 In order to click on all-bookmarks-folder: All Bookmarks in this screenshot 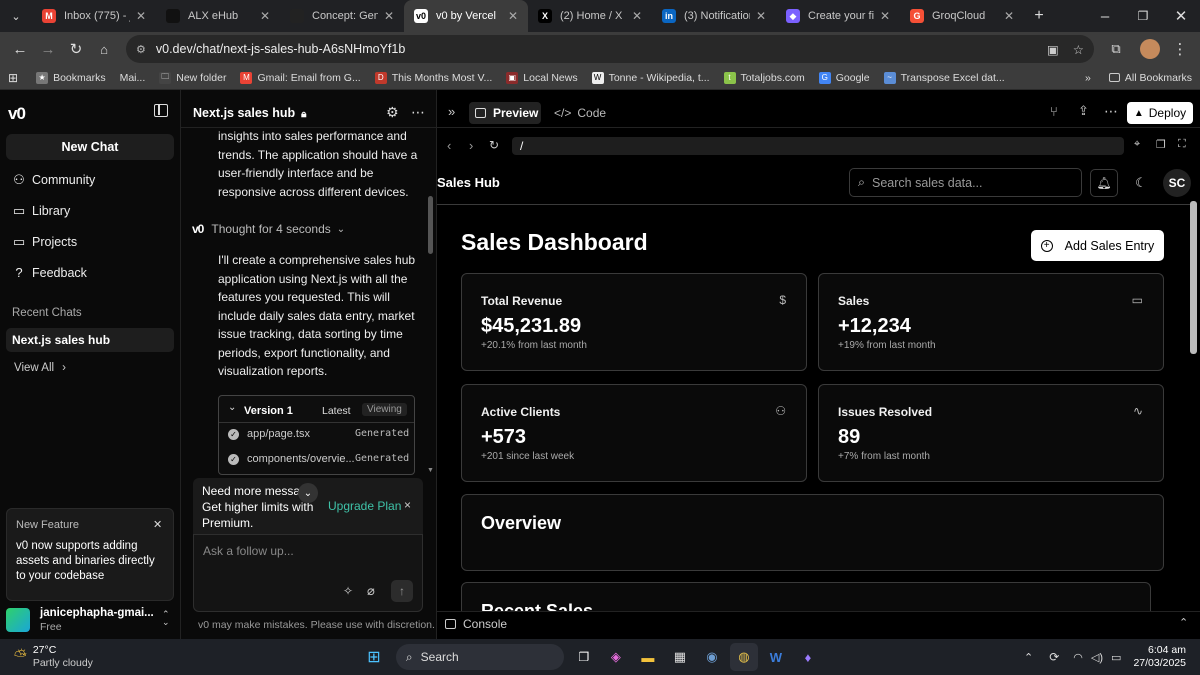, I will do `click(1150, 78)`.